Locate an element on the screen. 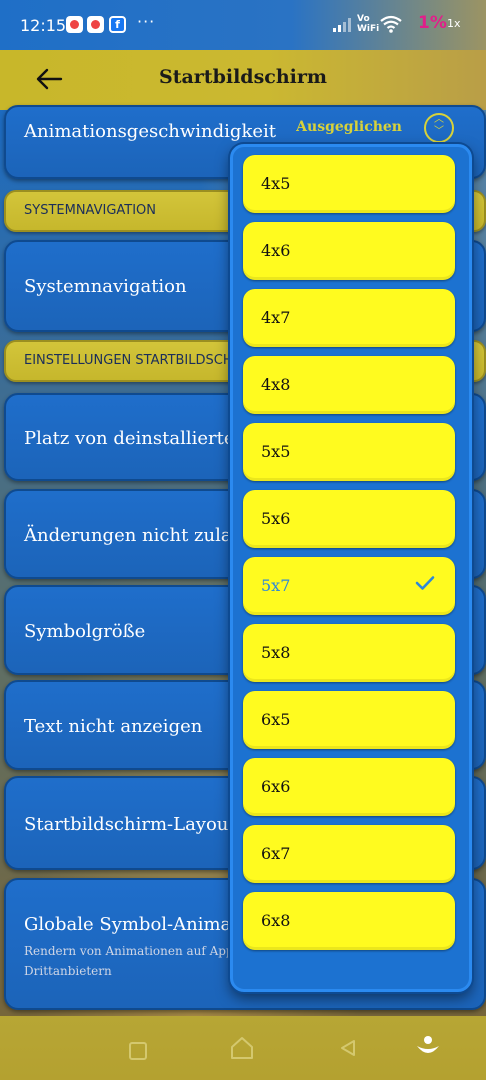  battery-level: 1% is located at coordinates (432, 23).